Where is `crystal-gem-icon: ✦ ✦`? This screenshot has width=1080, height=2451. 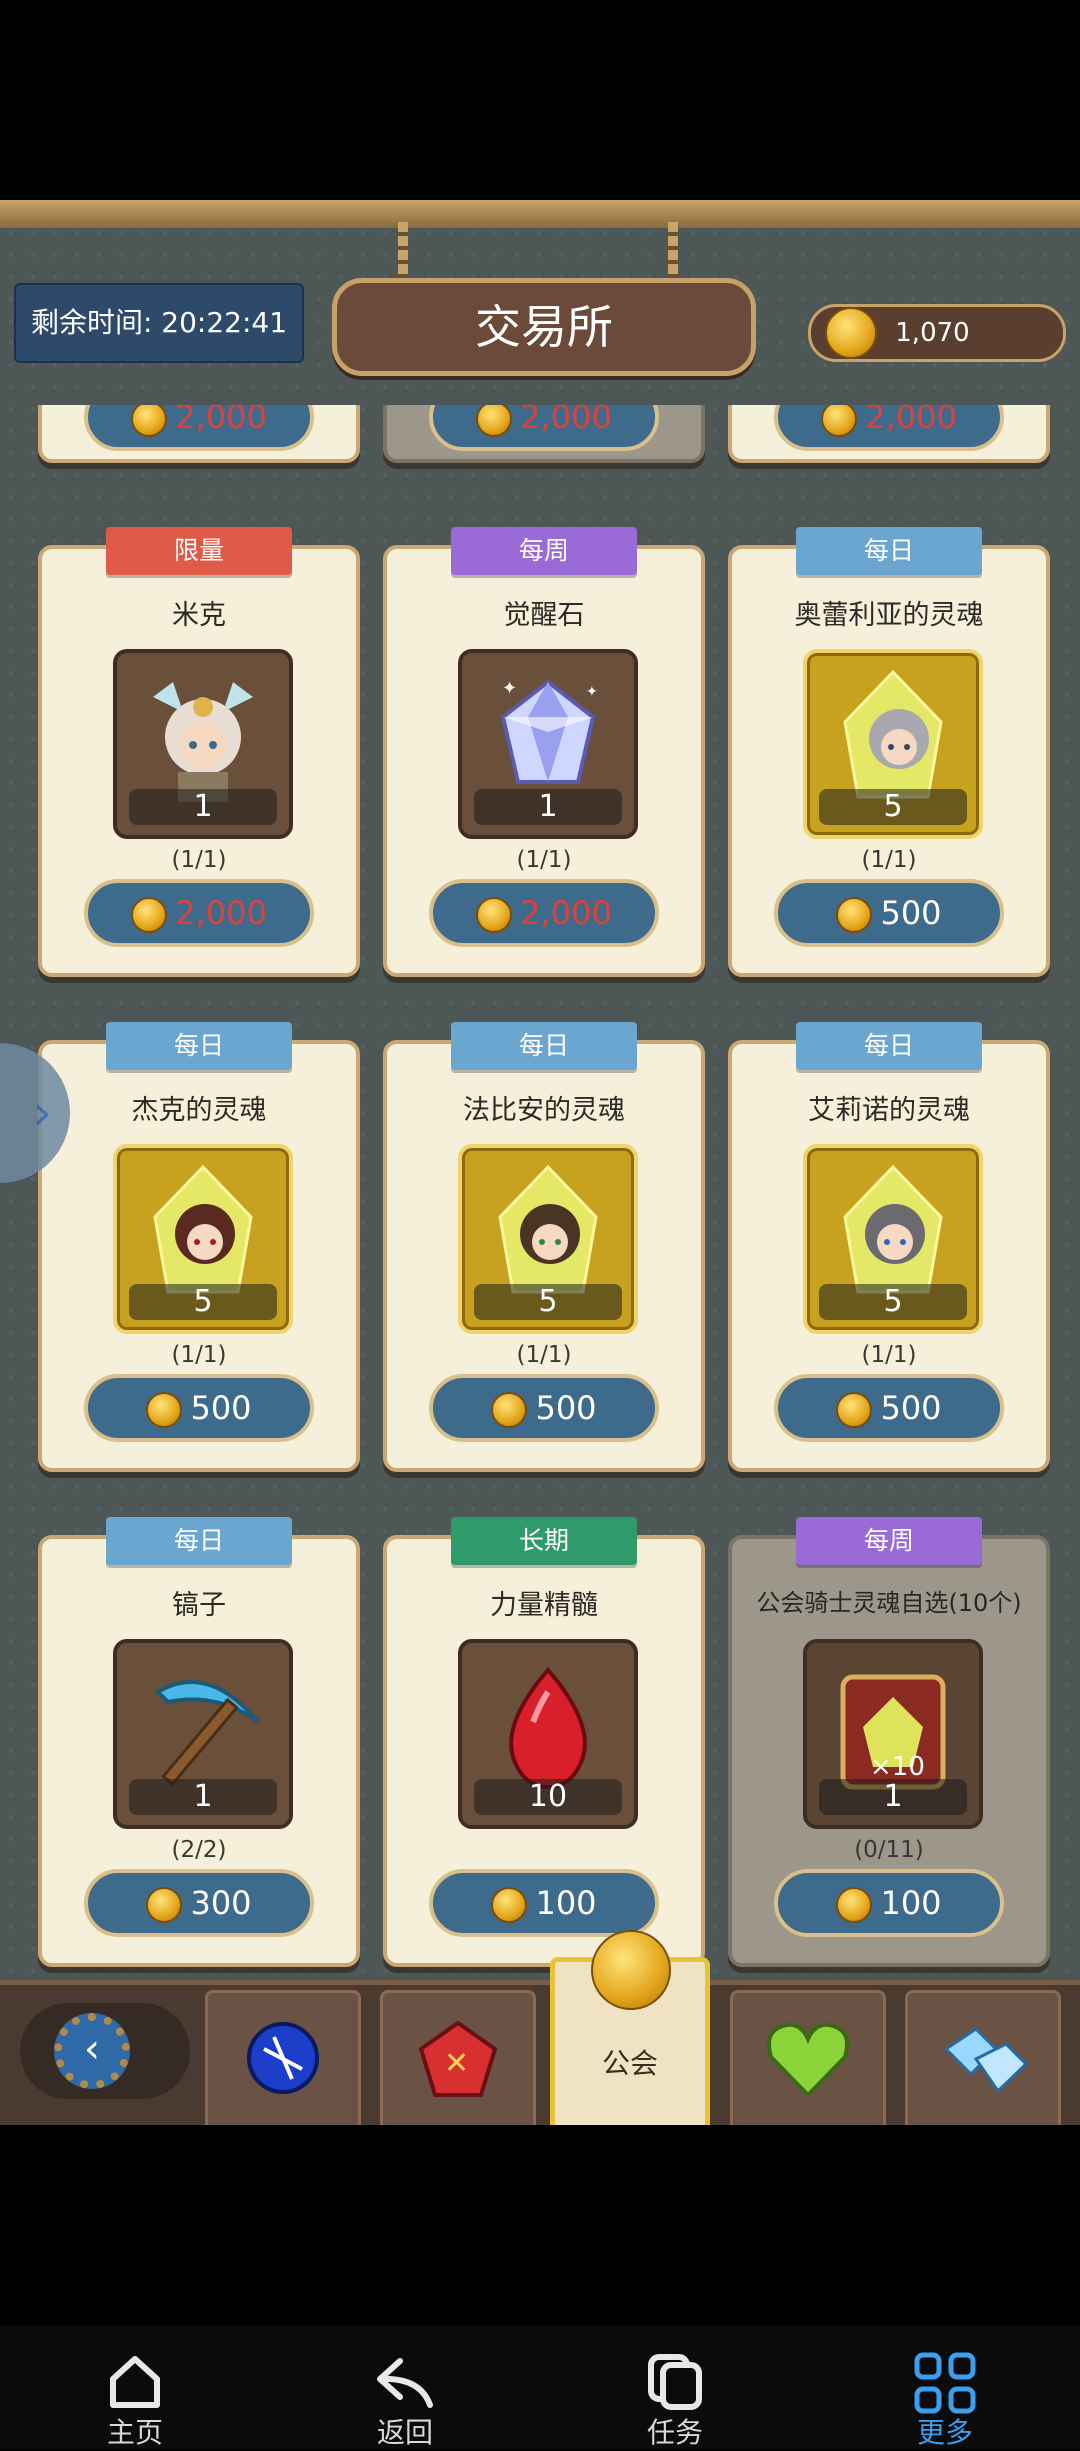 crystal-gem-icon: ✦ ✦ is located at coordinates (549, 731).